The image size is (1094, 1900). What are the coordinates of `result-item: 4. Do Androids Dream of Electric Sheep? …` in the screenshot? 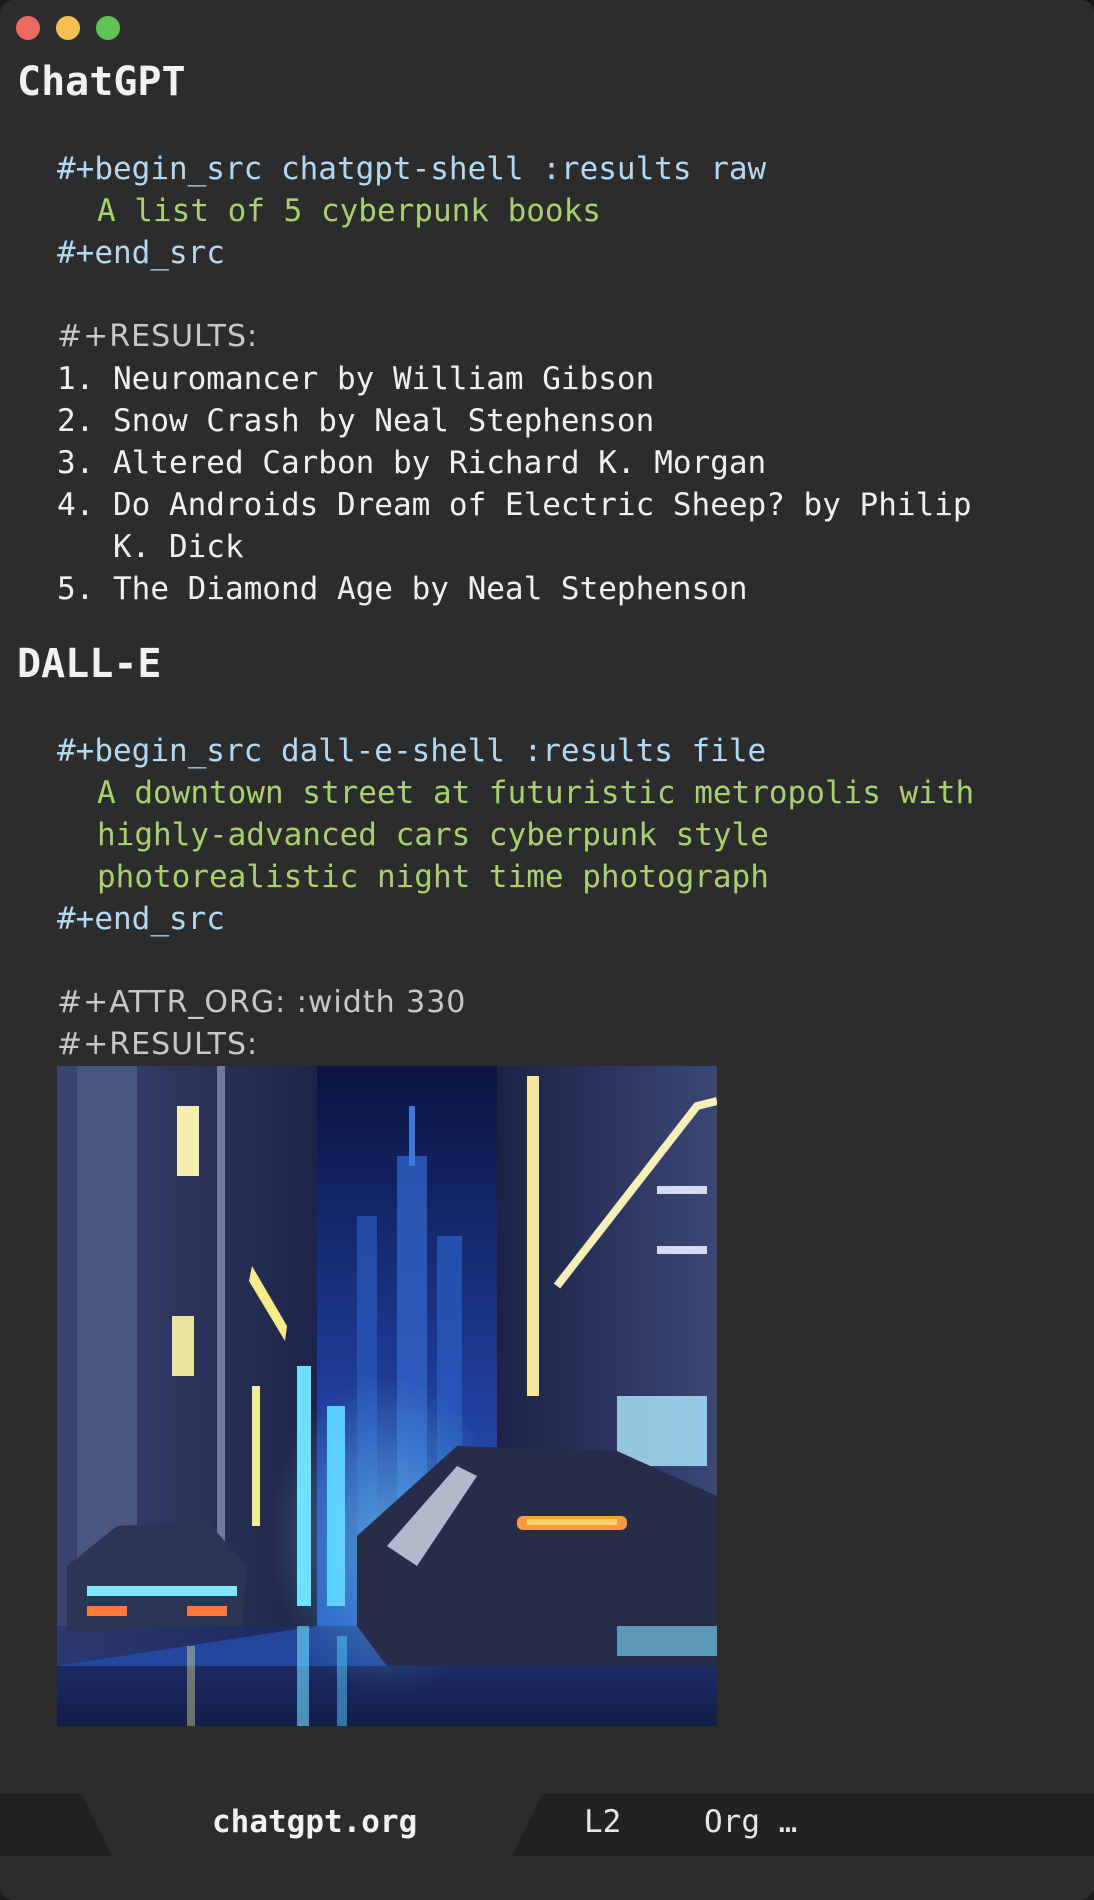 It's located at (555, 505).